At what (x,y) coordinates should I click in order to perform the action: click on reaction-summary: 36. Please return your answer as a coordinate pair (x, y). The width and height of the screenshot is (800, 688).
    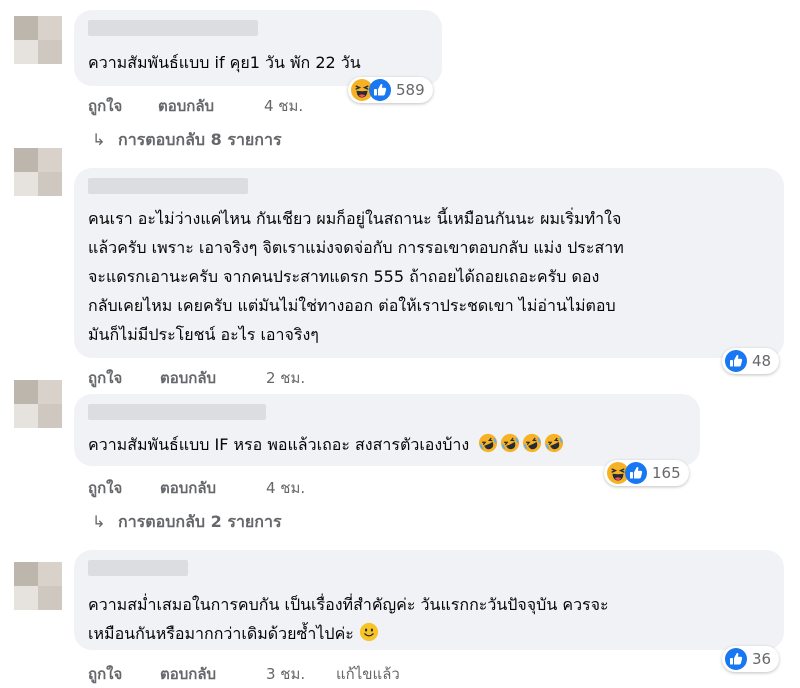
    Looking at the image, I should click on (751, 659).